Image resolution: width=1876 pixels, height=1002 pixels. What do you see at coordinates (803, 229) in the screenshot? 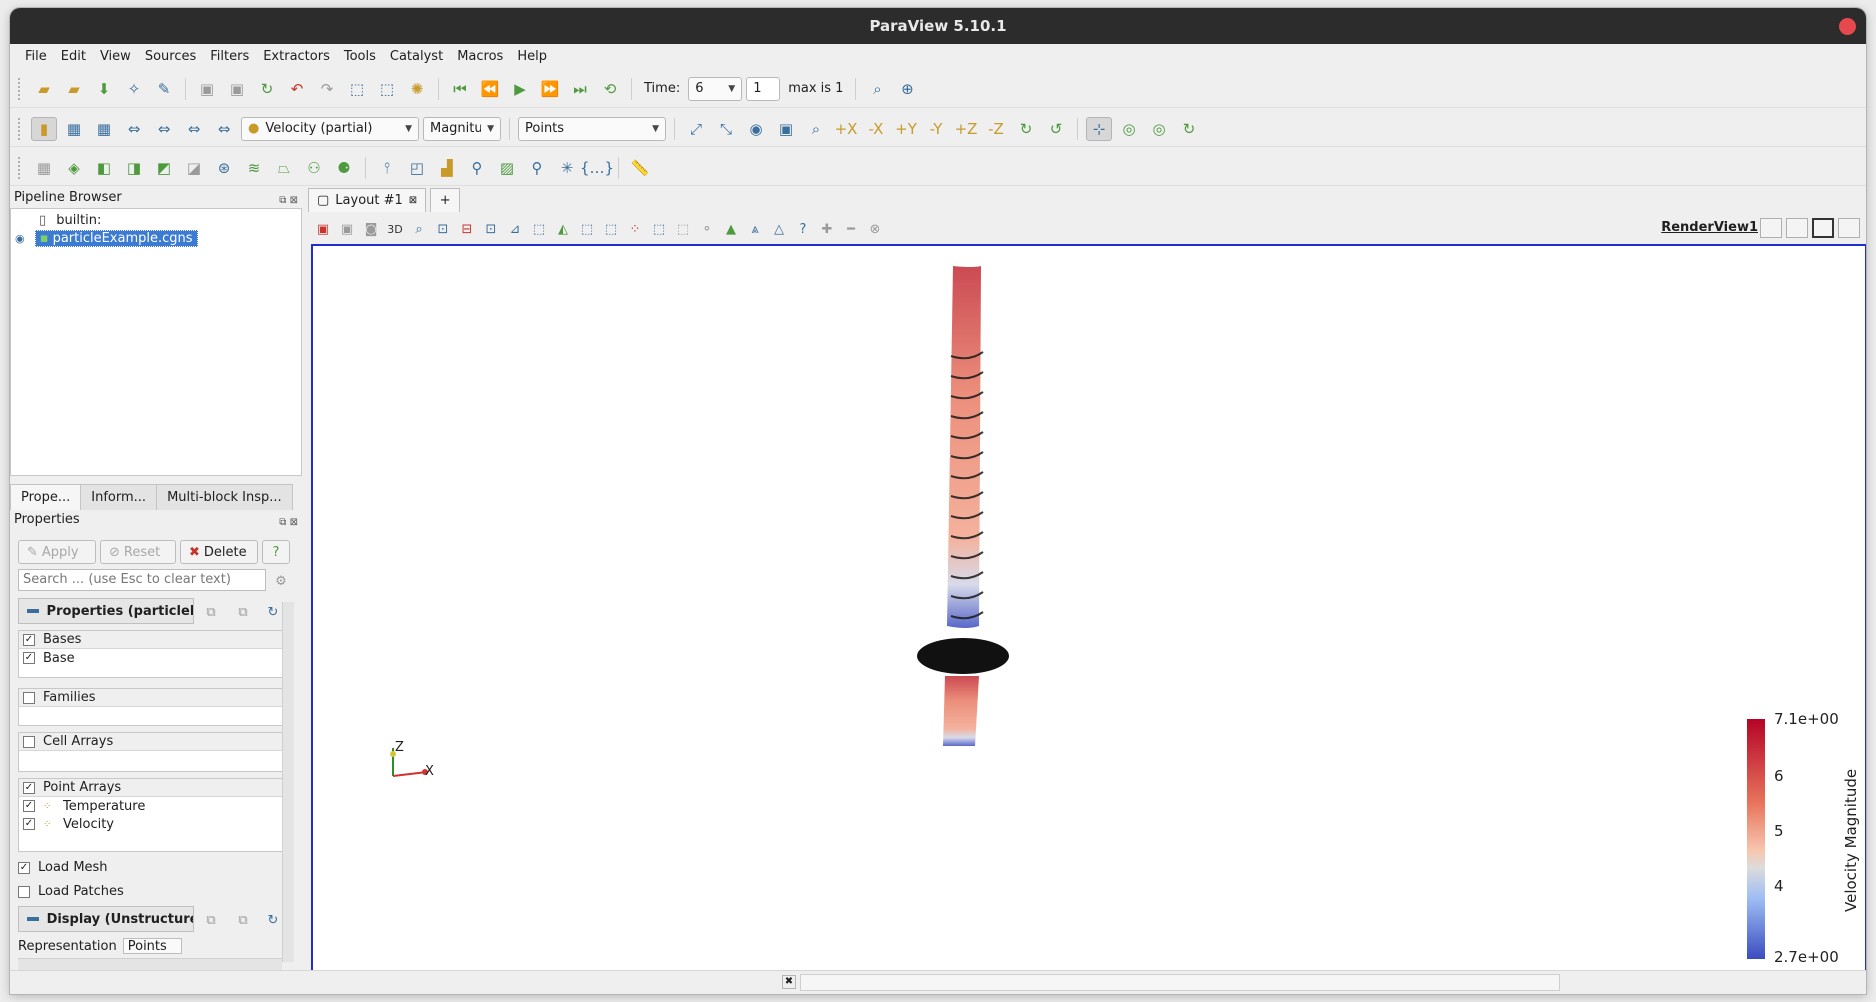
I see `query-icon: ?` at bounding box center [803, 229].